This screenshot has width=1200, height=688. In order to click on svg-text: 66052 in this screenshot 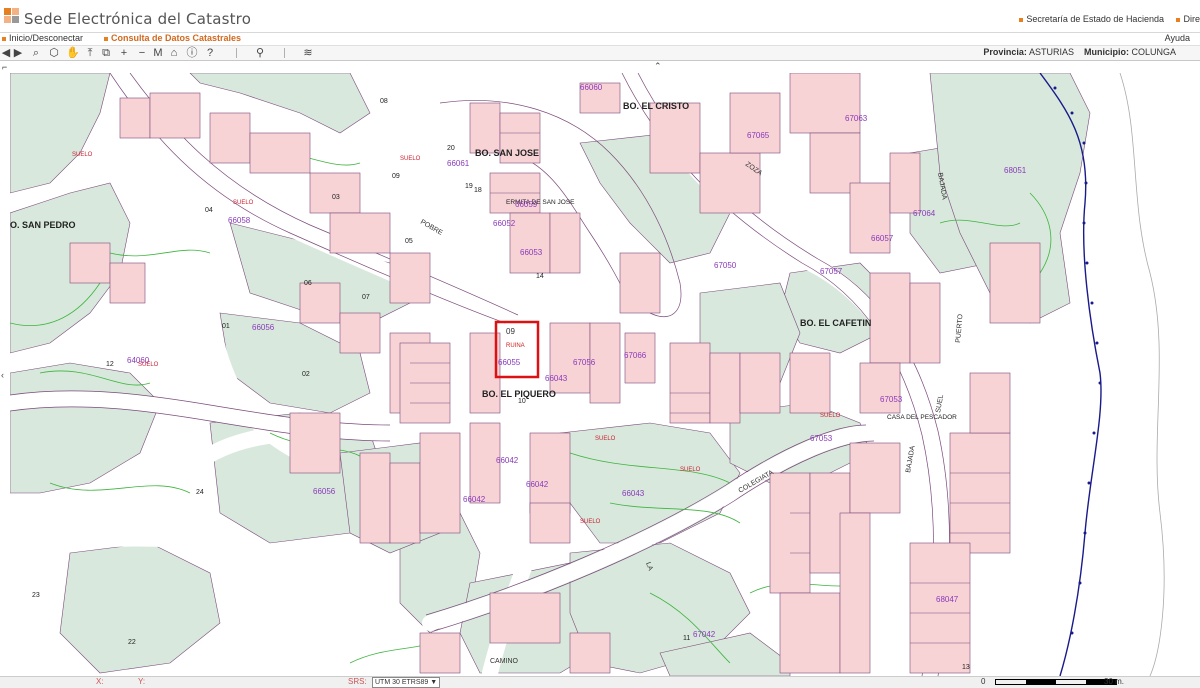, I will do `click(504, 223)`.